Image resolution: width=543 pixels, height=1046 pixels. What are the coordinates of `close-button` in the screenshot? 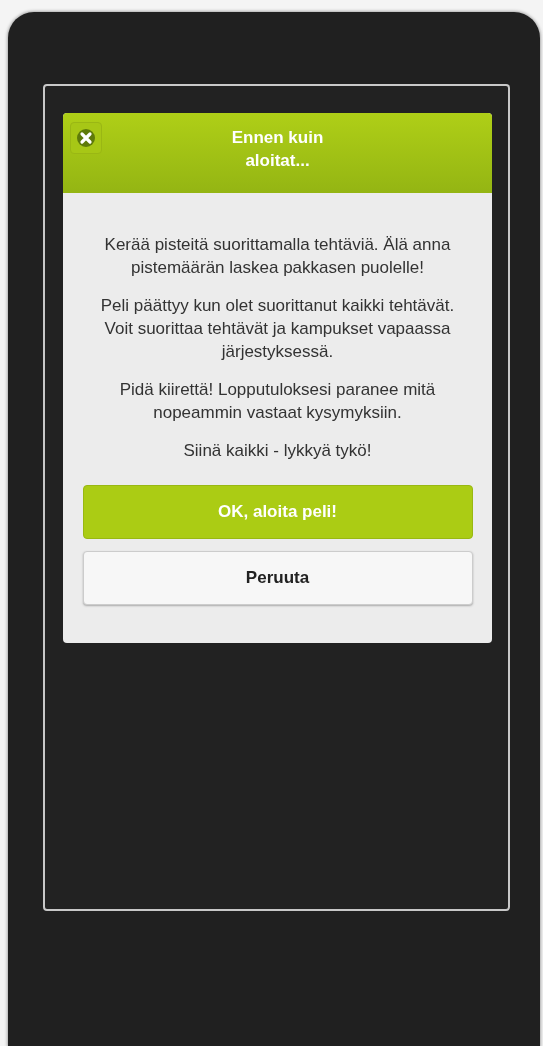 It's located at (86, 138).